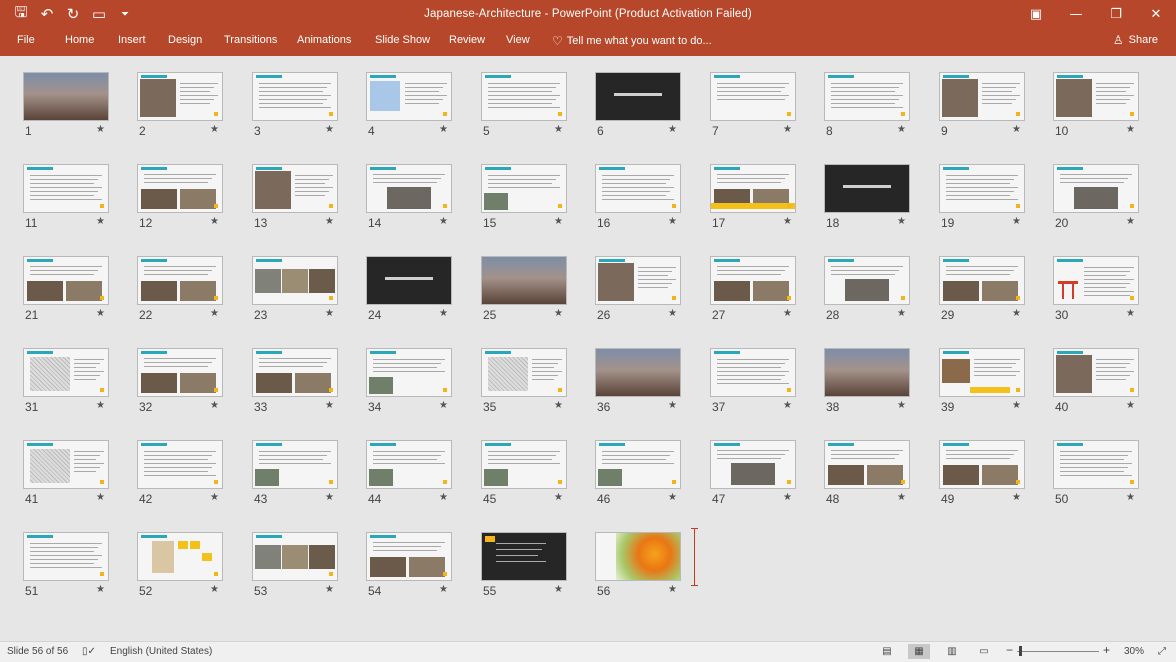 Image resolution: width=1176 pixels, height=662 pixels. I want to click on slide-thumbnail: 13 ★, so click(309, 201).